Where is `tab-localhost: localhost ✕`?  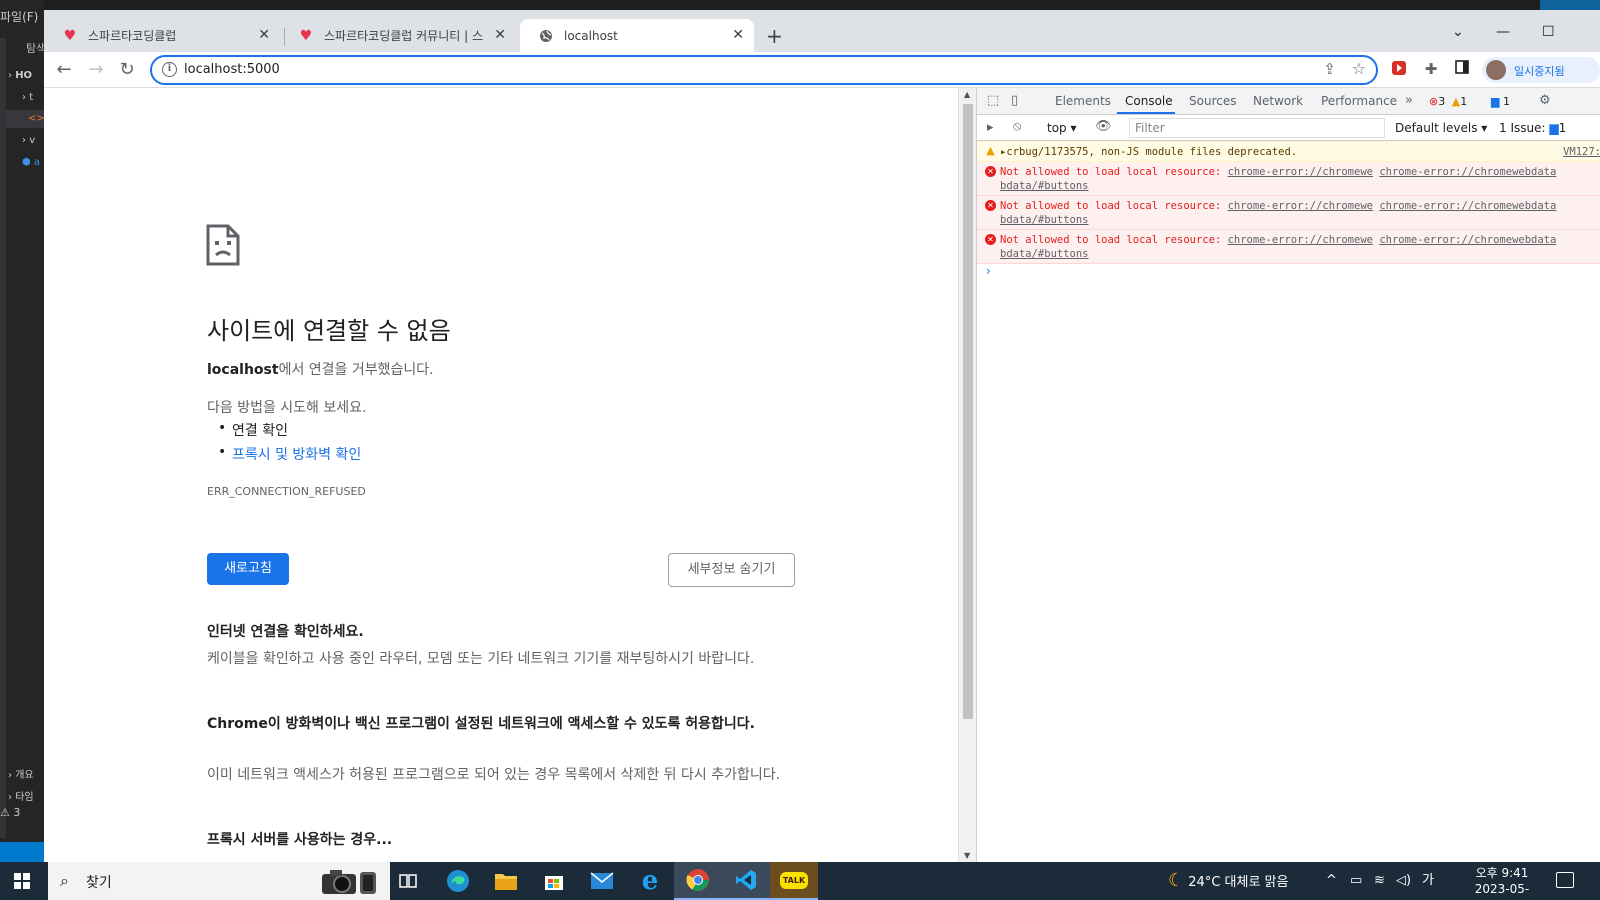 tab-localhost: localhost ✕ is located at coordinates (637, 35).